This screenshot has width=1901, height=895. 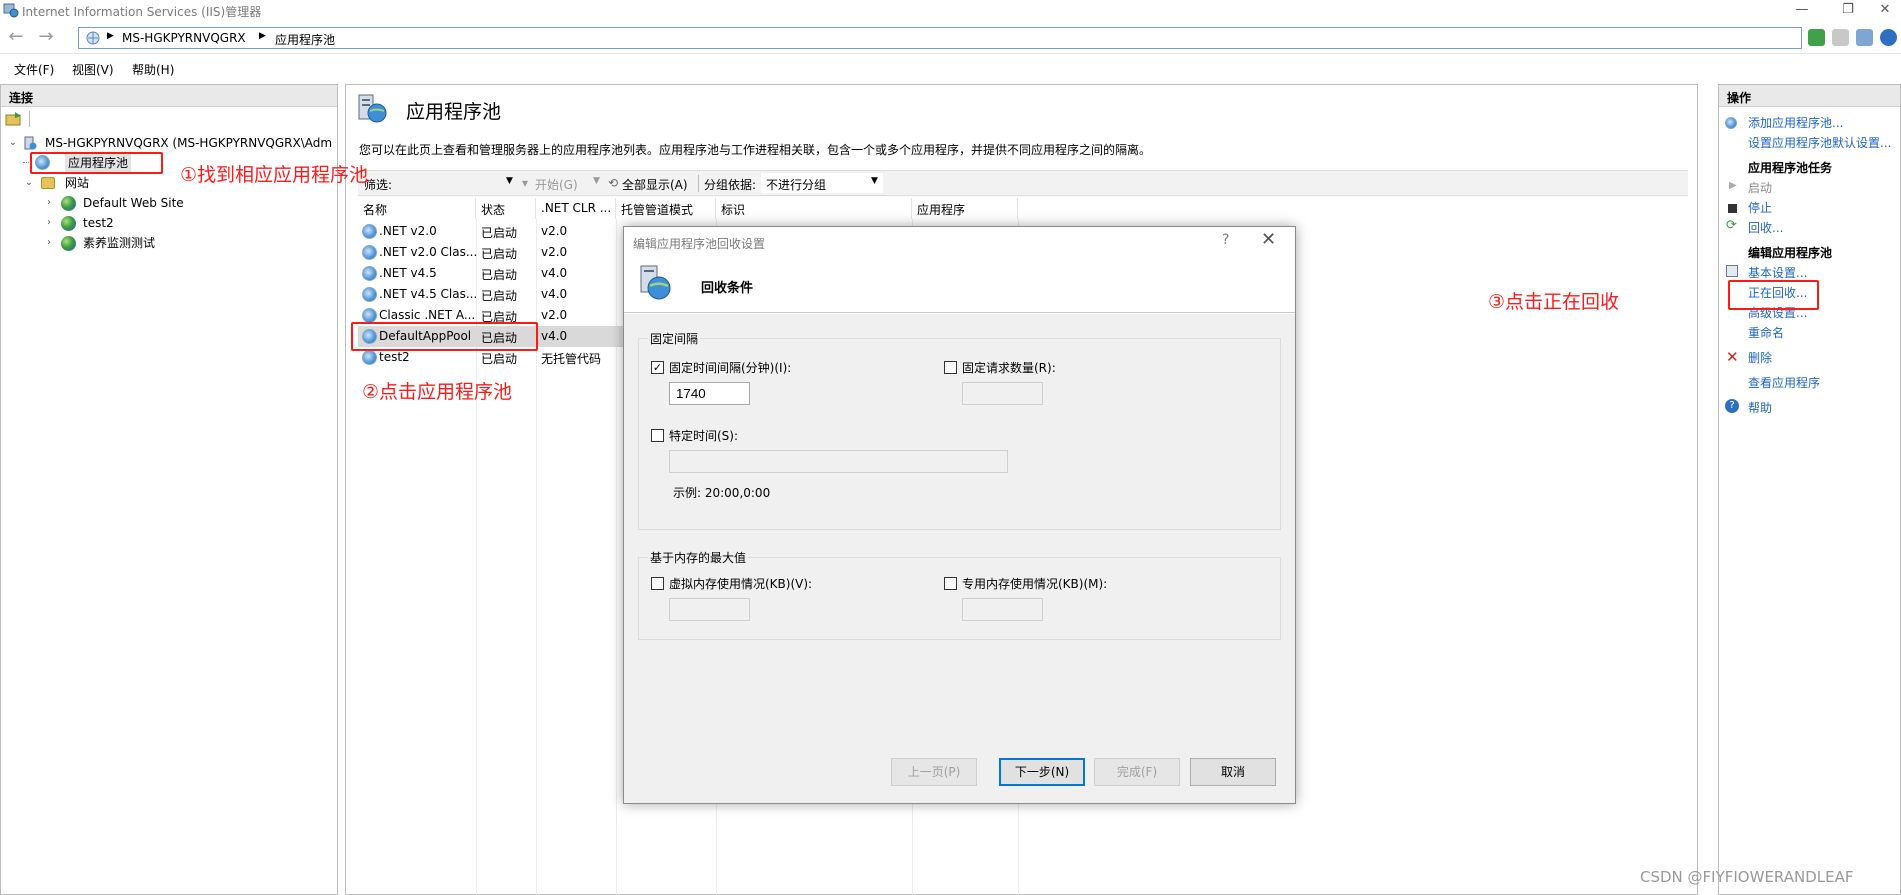 I want to click on fixed-requests-input, so click(x=1002, y=393).